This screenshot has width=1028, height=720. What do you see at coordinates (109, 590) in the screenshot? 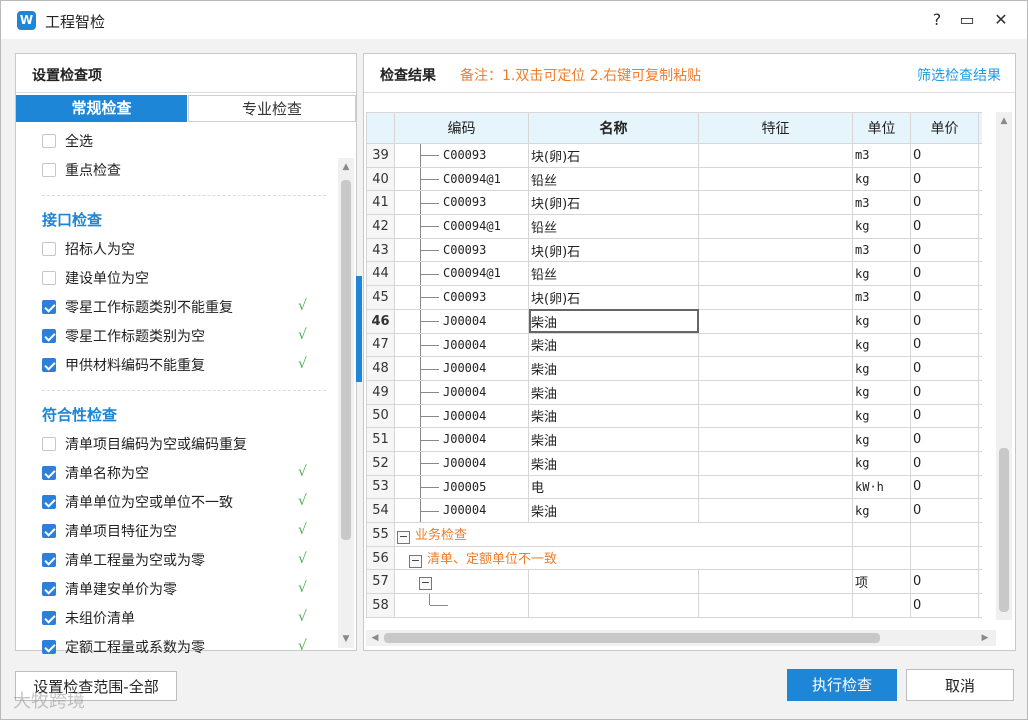
I see `check-item: 清单建安单价为零` at bounding box center [109, 590].